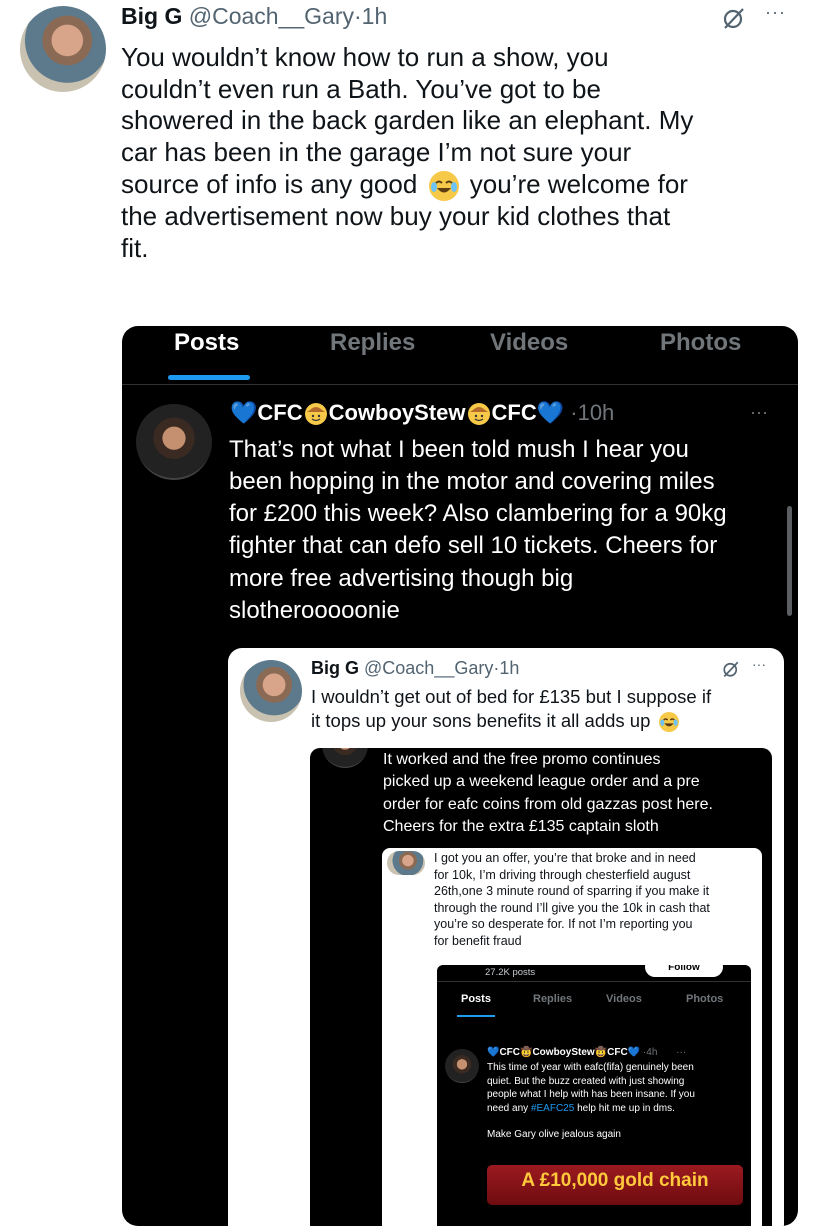  What do you see at coordinates (684, 971) in the screenshot?
I see `follow-button: Follow` at bounding box center [684, 971].